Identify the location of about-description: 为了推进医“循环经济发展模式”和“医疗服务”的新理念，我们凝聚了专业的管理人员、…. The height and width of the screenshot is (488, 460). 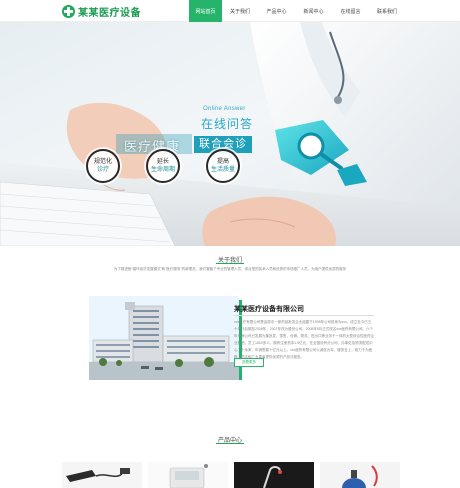
(230, 269).